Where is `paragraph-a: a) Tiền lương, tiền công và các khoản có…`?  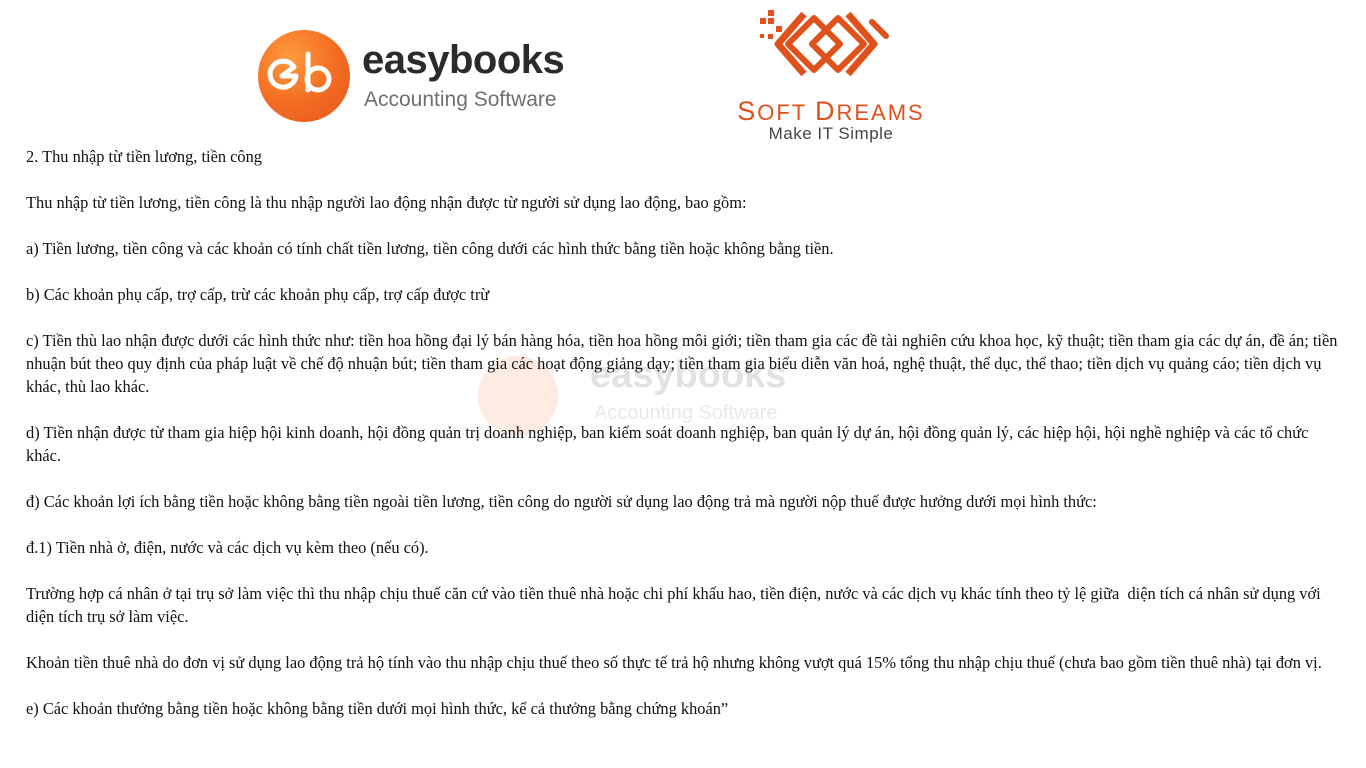
paragraph-a: a) Tiền lương, tiền công và các khoản có… is located at coordinates (430, 248).